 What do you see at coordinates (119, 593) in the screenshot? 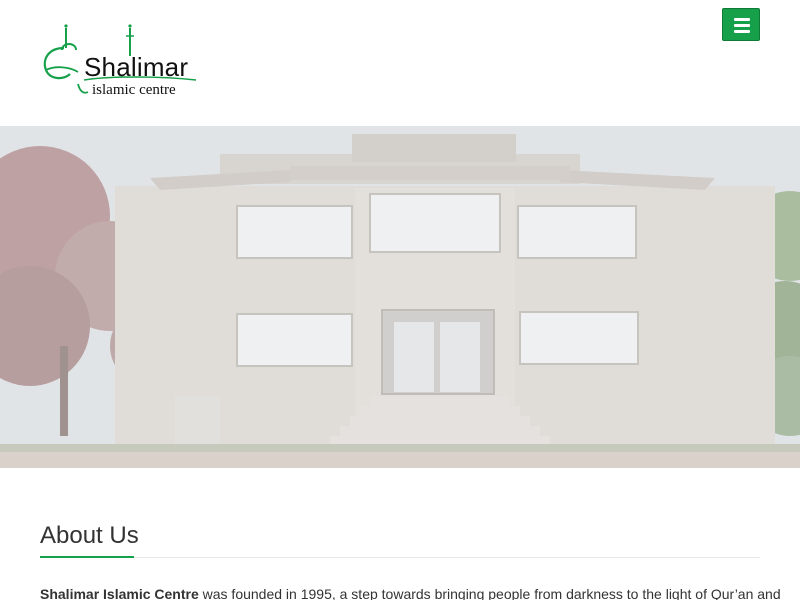
I see `about-intro-bold: Shalimar Islamic Centre` at bounding box center [119, 593].